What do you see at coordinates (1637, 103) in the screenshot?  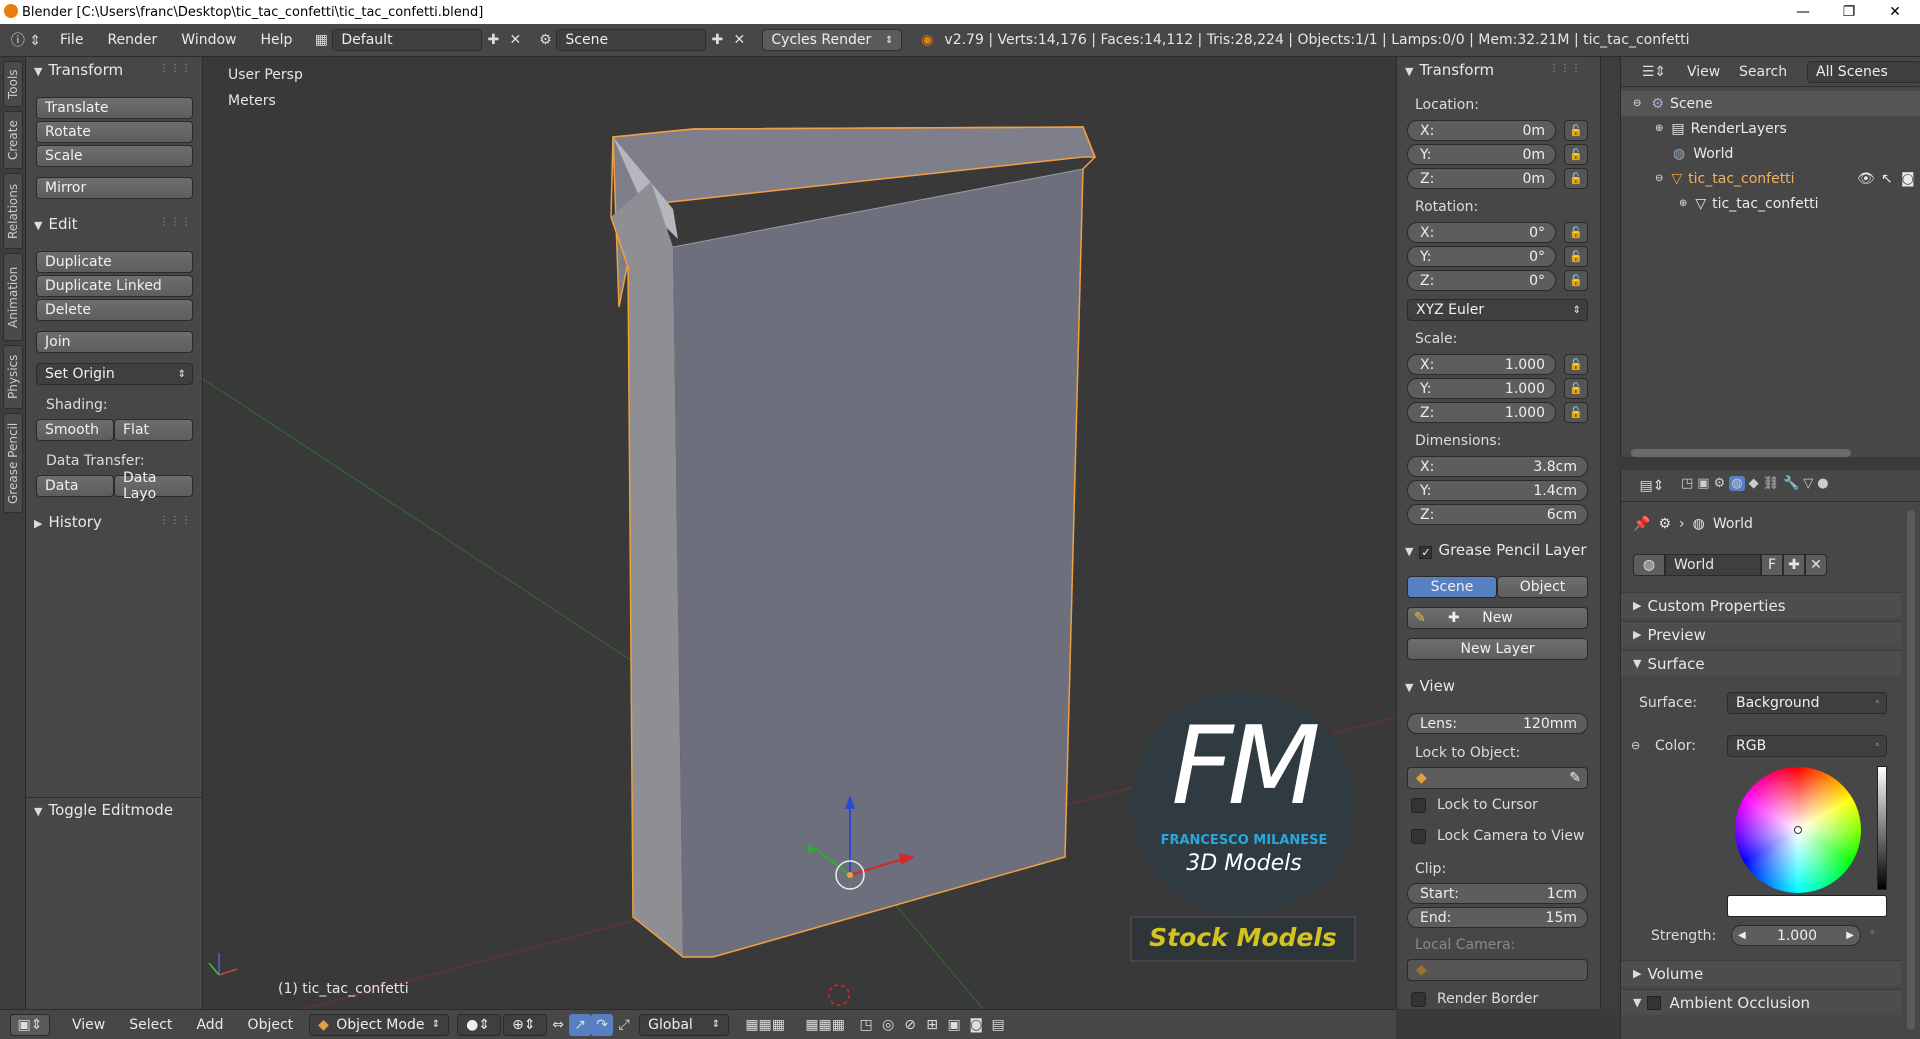 I see `expand-icon: ⊖` at bounding box center [1637, 103].